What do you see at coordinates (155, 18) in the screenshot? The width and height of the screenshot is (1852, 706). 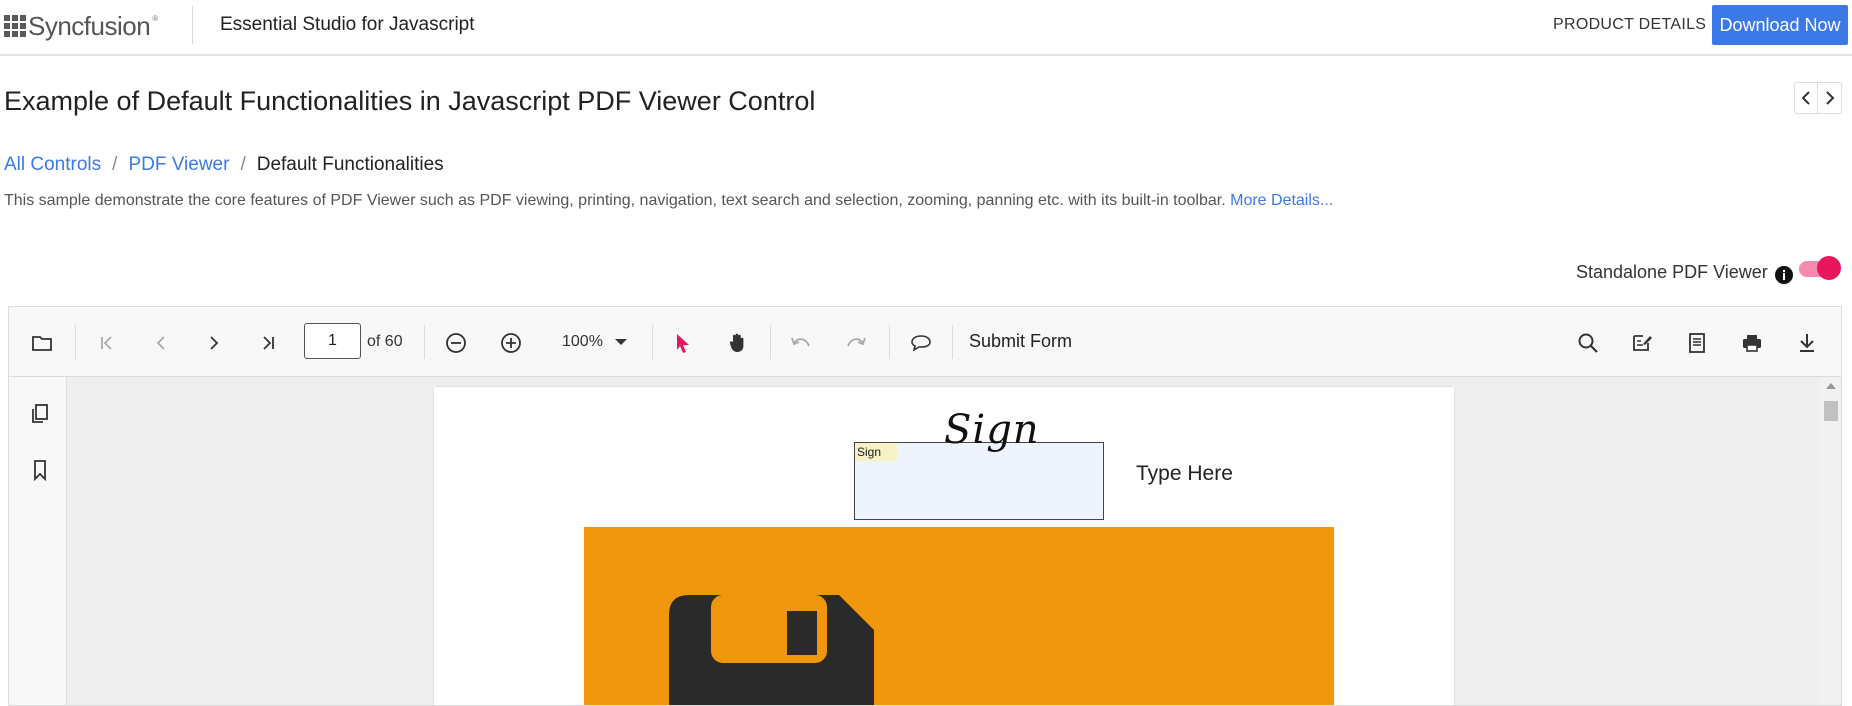 I see `logo-trademark: ®` at bounding box center [155, 18].